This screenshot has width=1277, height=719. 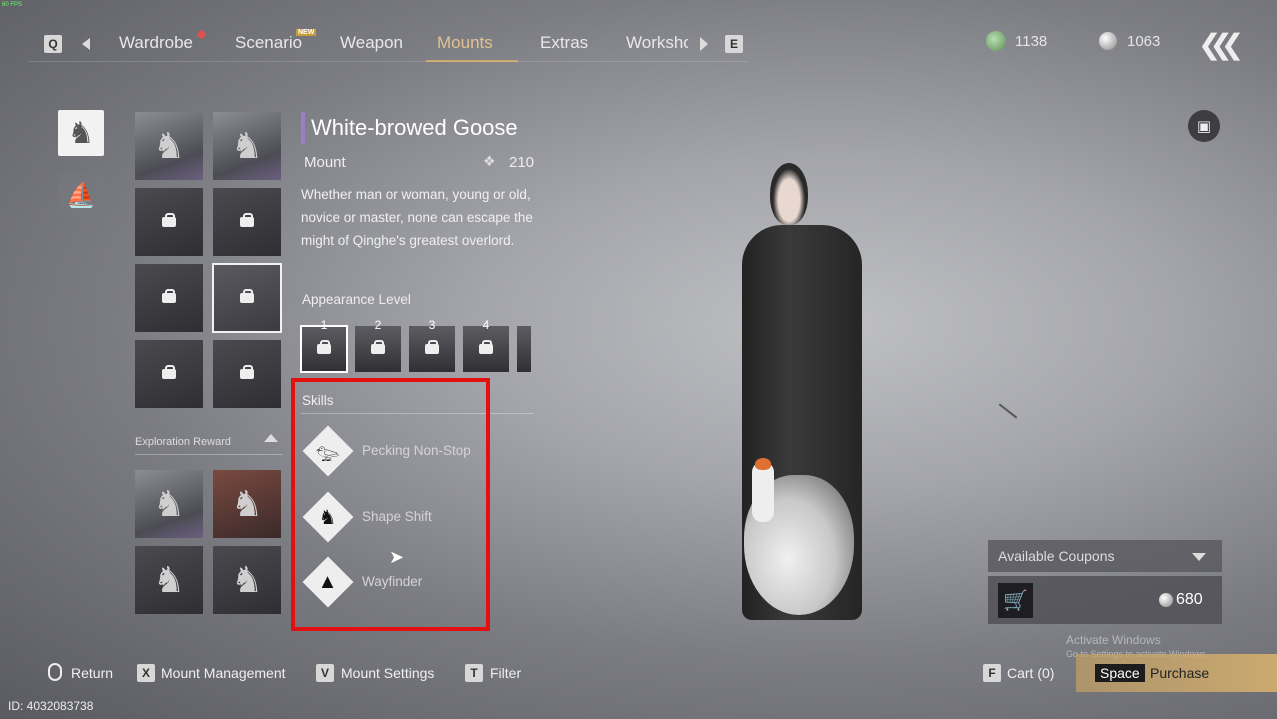 I want to click on tab-workshop: Worksho, so click(x=657, y=43).